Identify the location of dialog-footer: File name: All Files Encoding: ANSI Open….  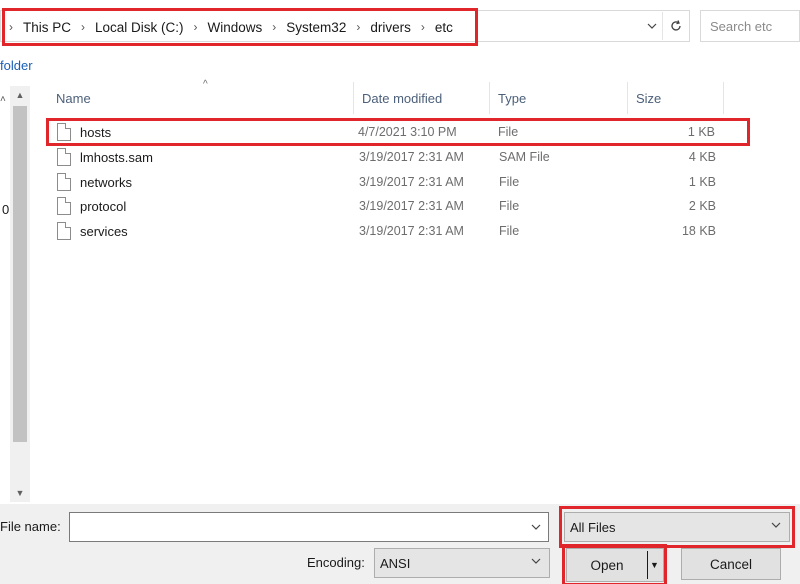
(400, 544).